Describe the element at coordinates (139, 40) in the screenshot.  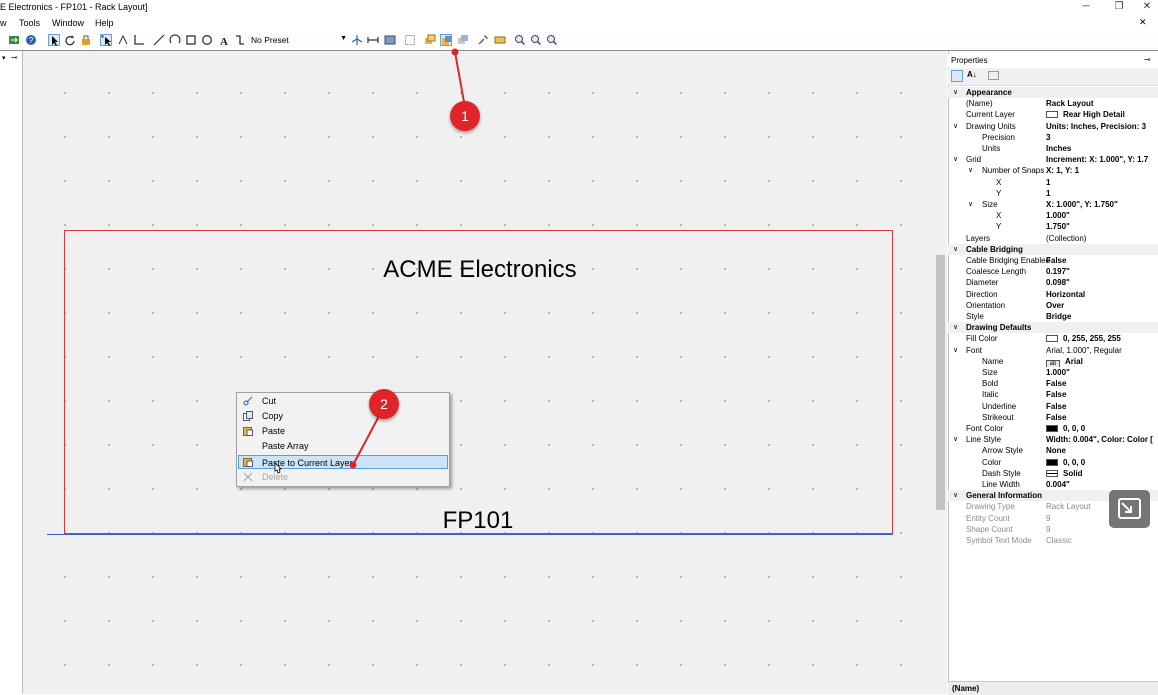
I see `dimension-icon` at that location.